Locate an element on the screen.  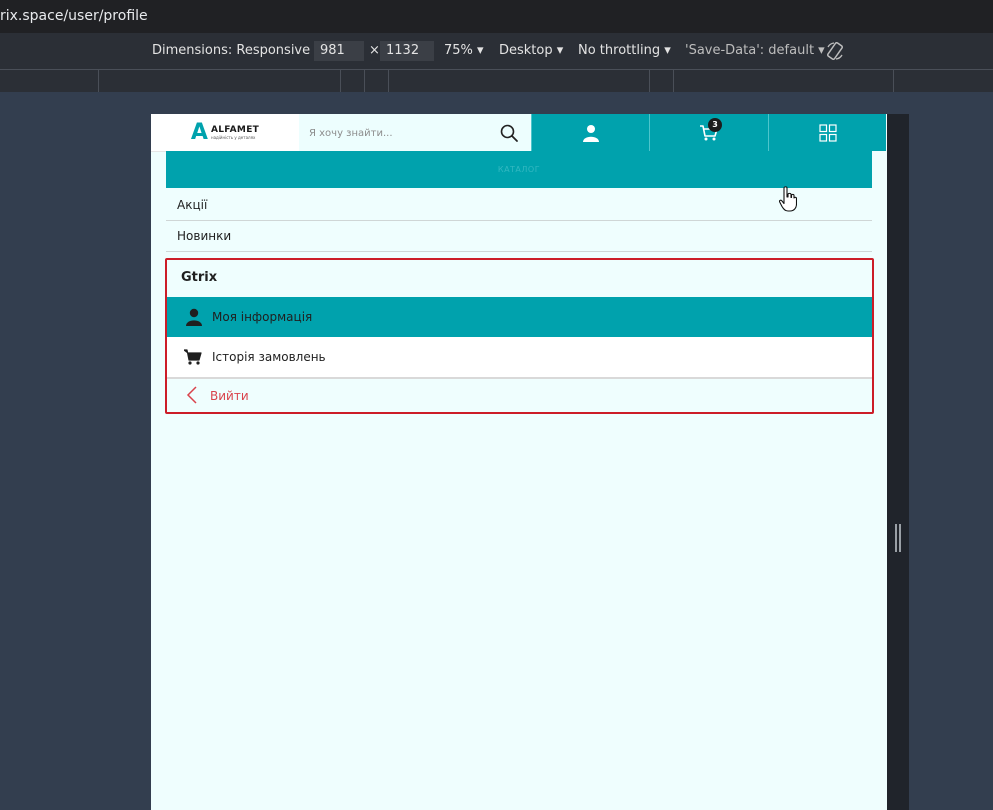
menu-item-promotions: Акції is located at coordinates (519, 205).